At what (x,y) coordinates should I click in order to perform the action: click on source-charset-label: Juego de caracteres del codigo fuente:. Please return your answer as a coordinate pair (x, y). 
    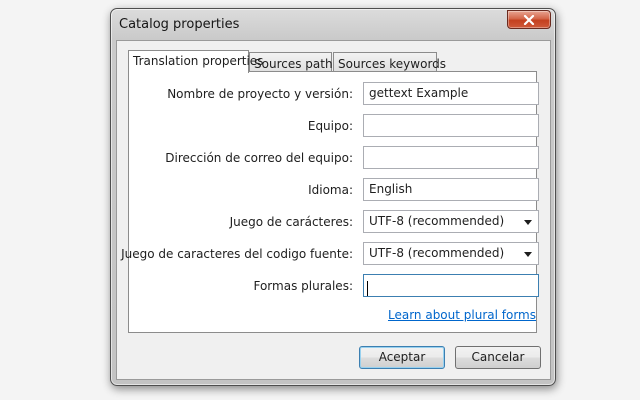
    Looking at the image, I should click on (237, 254).